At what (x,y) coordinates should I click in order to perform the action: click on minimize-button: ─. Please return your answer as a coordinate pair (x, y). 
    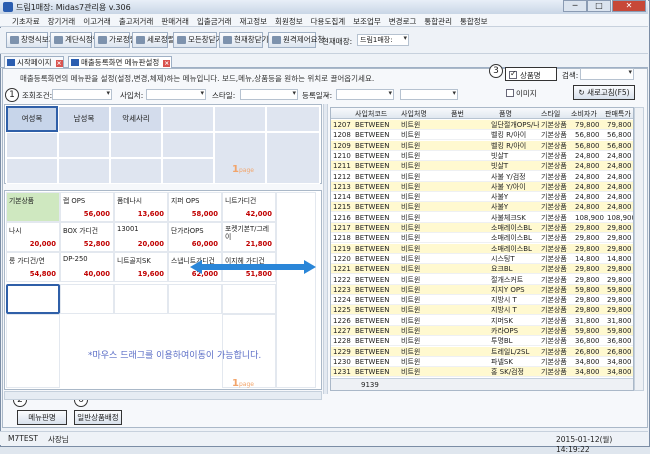
    Looking at the image, I should click on (575, 6).